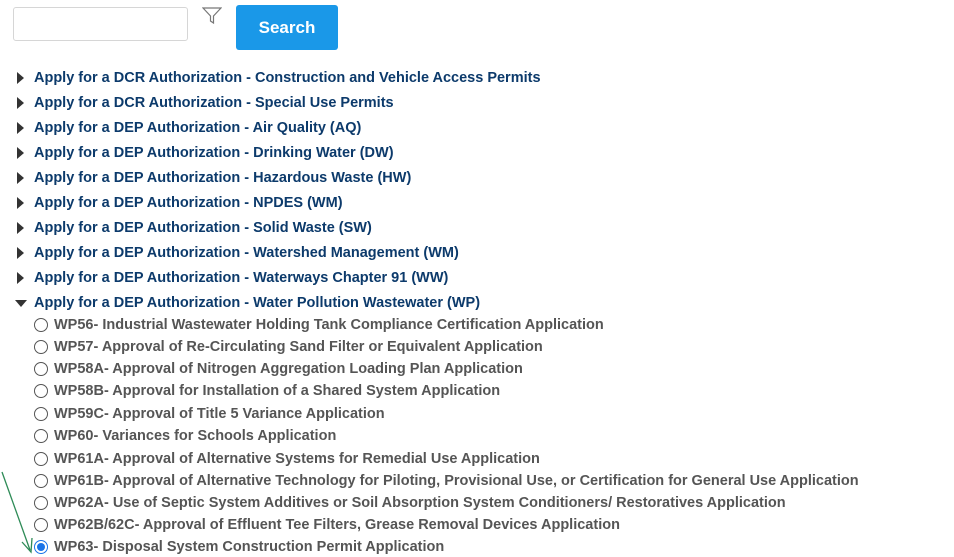 This screenshot has height=557, width=954. Describe the element at coordinates (79, 369) in the screenshot. I see `option-code: WP58A` at that location.